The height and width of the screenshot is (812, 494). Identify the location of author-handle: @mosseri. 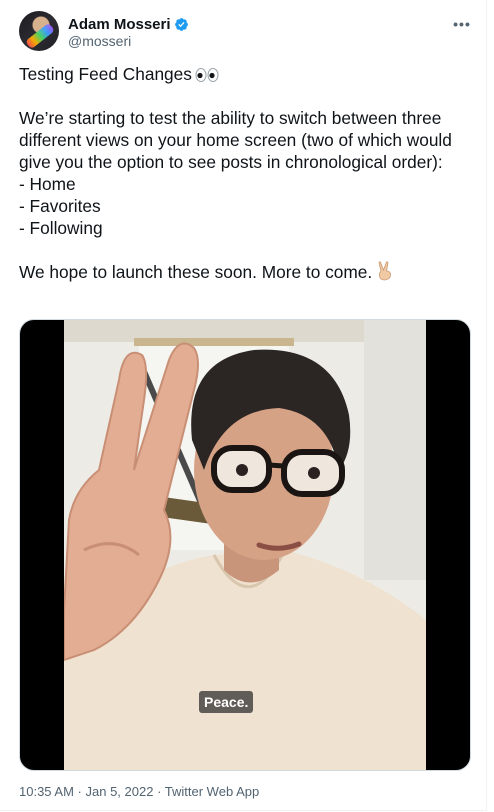
(99, 41).